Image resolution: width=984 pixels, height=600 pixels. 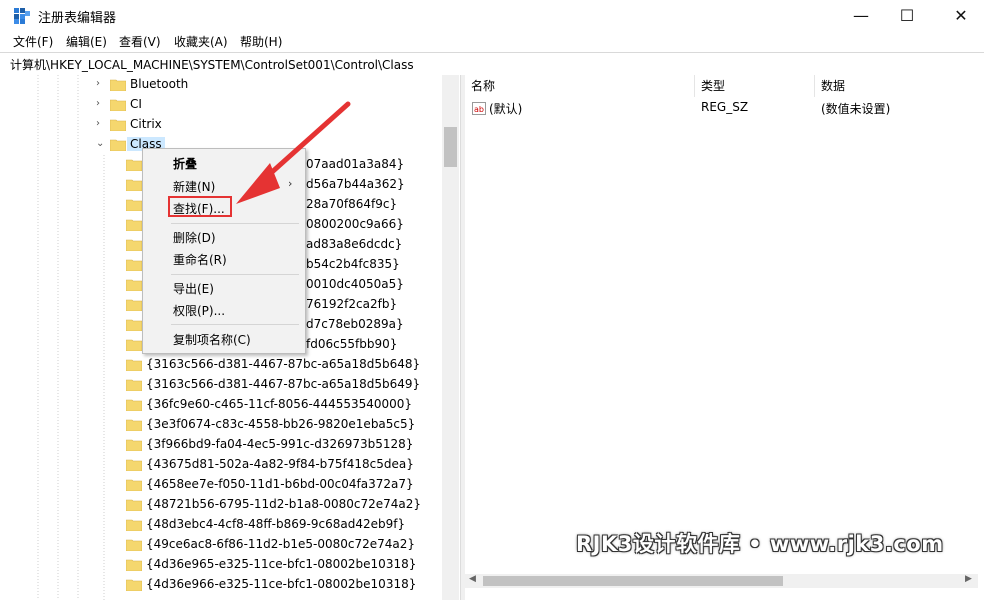 What do you see at coordinates (290, 183) in the screenshot?
I see `submenu-arrow-icon: ›` at bounding box center [290, 183].